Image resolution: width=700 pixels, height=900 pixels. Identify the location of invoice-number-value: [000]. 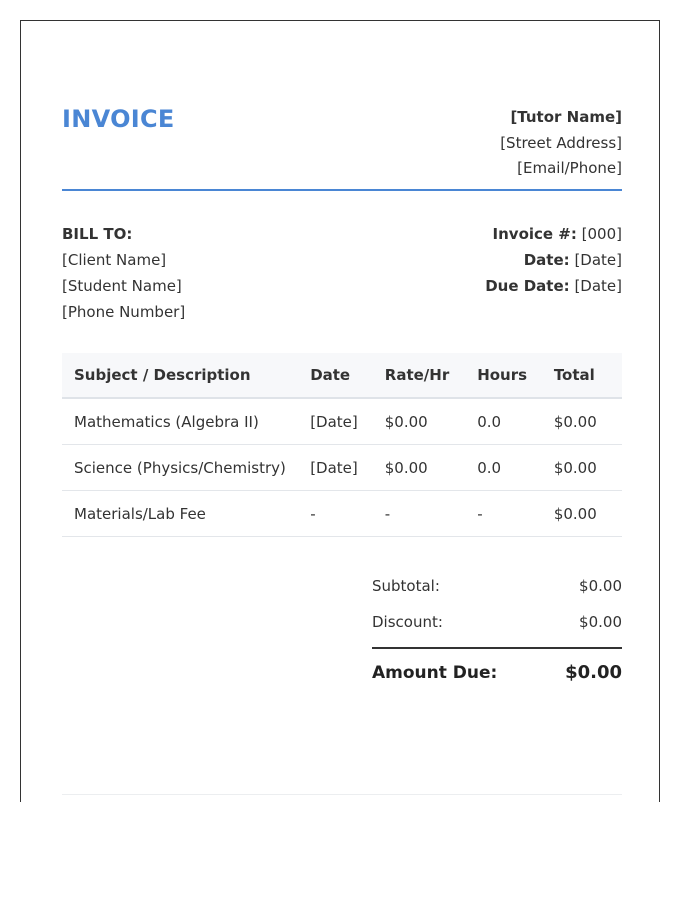
(601, 234).